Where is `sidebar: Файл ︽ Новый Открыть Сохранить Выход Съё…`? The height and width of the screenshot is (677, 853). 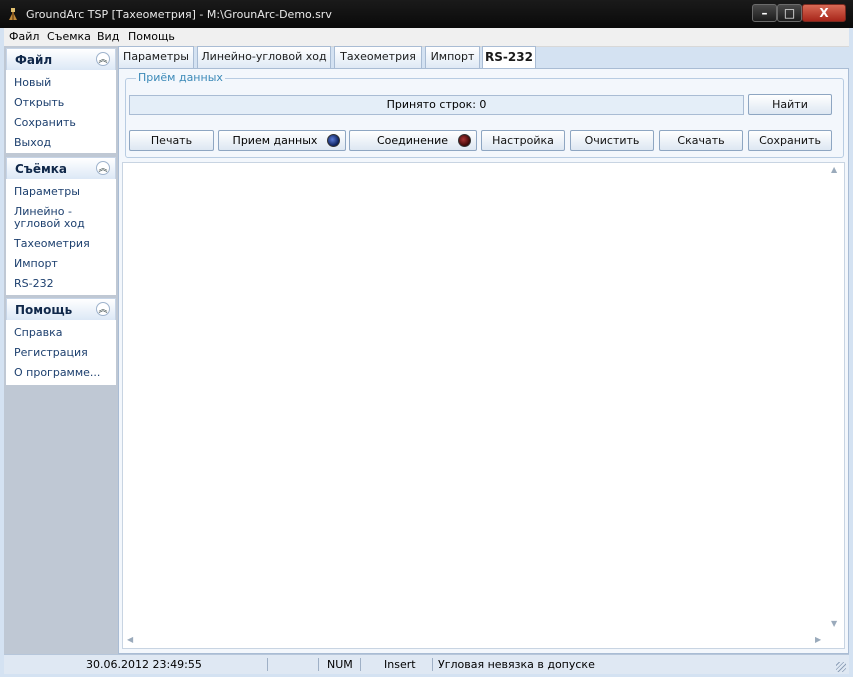 sidebar: Файл ︽ Новый Открыть Сохранить Выход Съё… is located at coordinates (61, 350).